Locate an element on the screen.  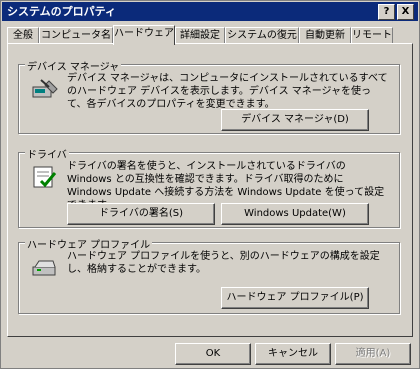
tab-advanced: 詳細設定 is located at coordinates (200, 35).